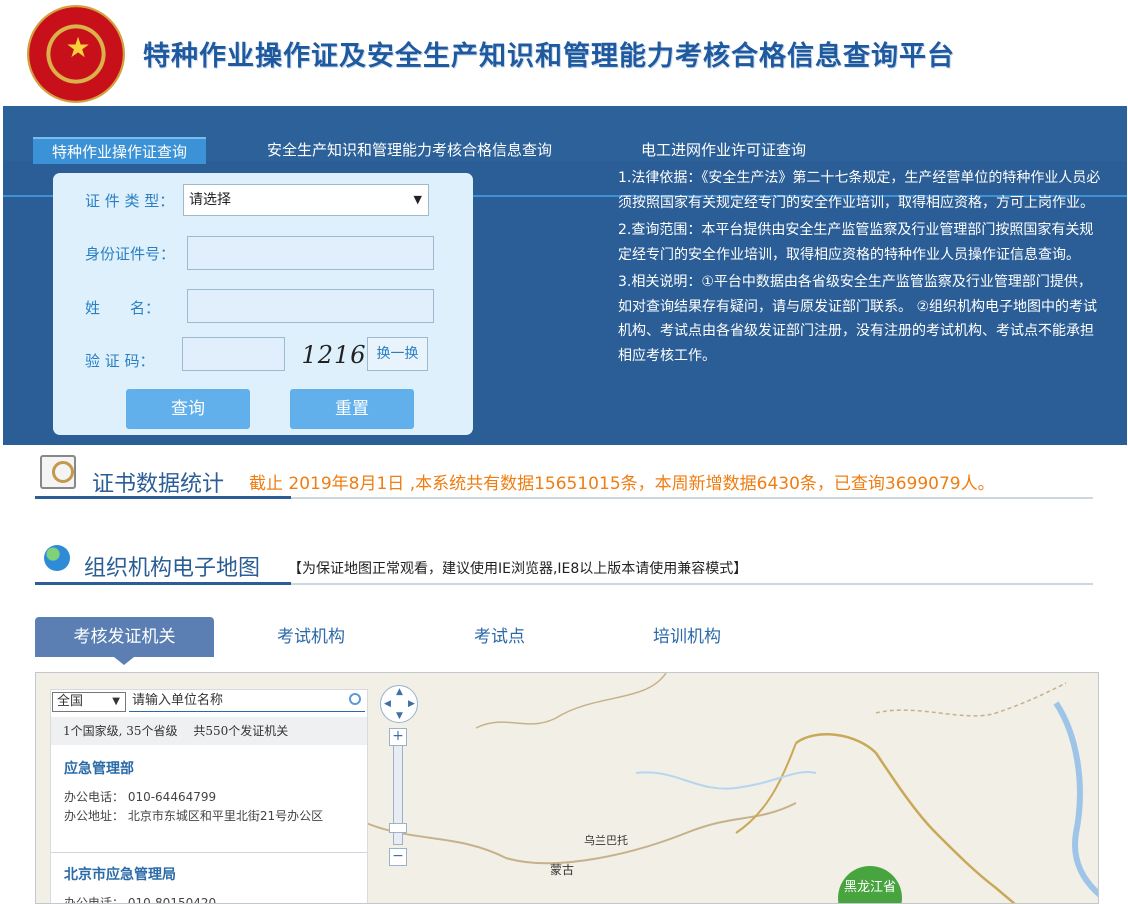  I want to click on tab-electrician-permit: 电工进网作业许可证查询, so click(723, 150).